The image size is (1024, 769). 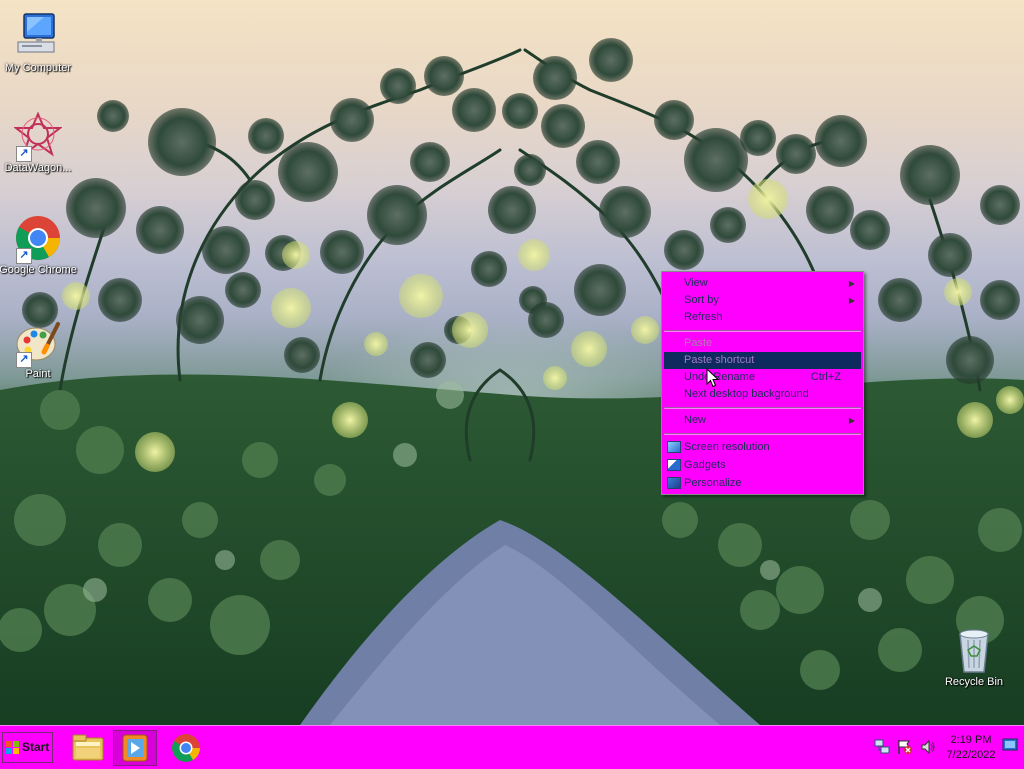 I want to click on menu-item-shortcut: Ctrl+Z, so click(x=825, y=377).